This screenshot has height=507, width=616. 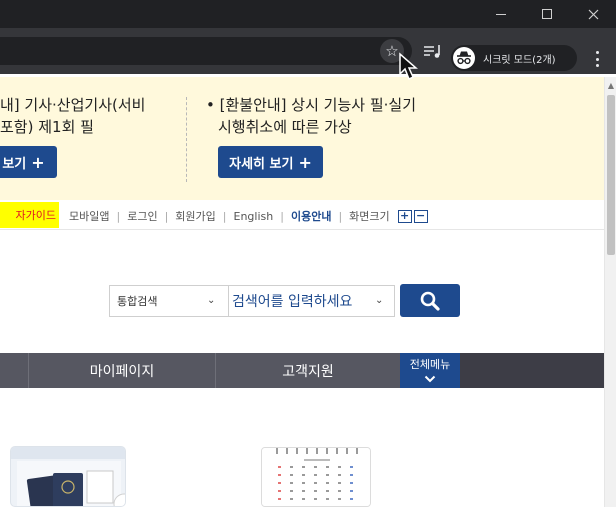 I want to click on address-bar: ☆, so click(x=206, y=51).